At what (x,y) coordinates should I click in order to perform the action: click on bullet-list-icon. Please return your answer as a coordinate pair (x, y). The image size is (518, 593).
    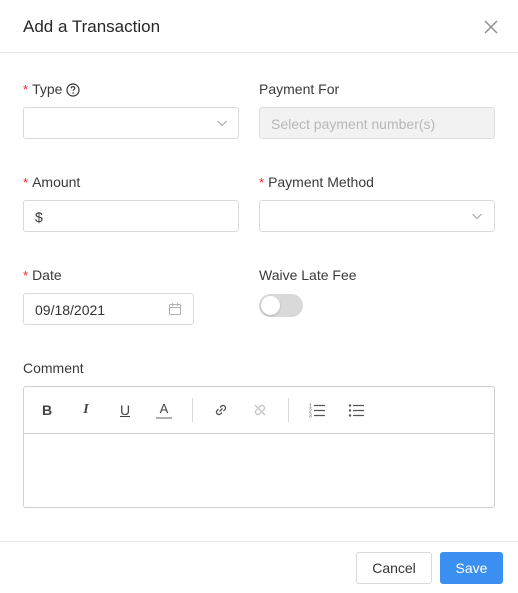
    Looking at the image, I should click on (356, 410).